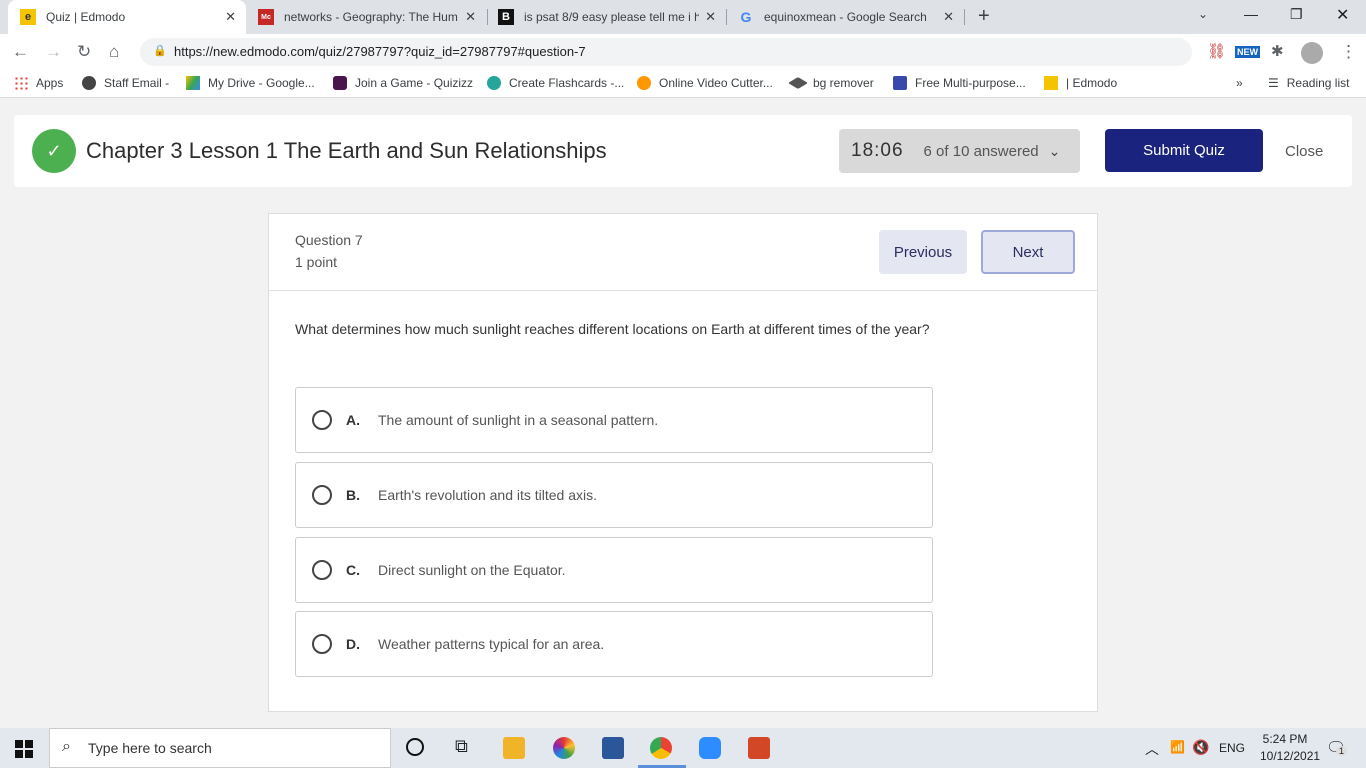 The height and width of the screenshot is (768, 1366). I want to click on edmodo-icon, so click(1051, 83).